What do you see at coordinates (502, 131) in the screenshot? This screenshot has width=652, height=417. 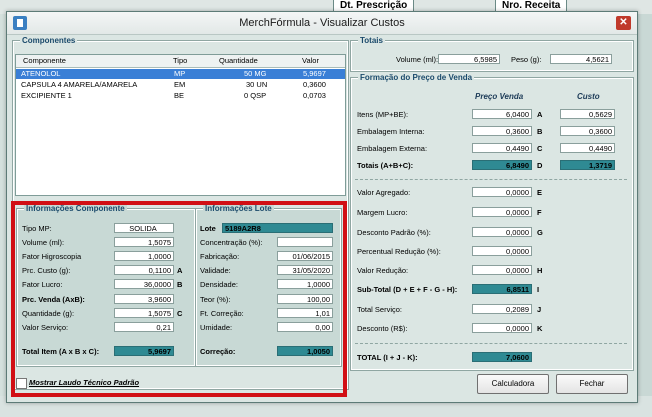 I see `emb-interna-venda-field: 0,3600` at bounding box center [502, 131].